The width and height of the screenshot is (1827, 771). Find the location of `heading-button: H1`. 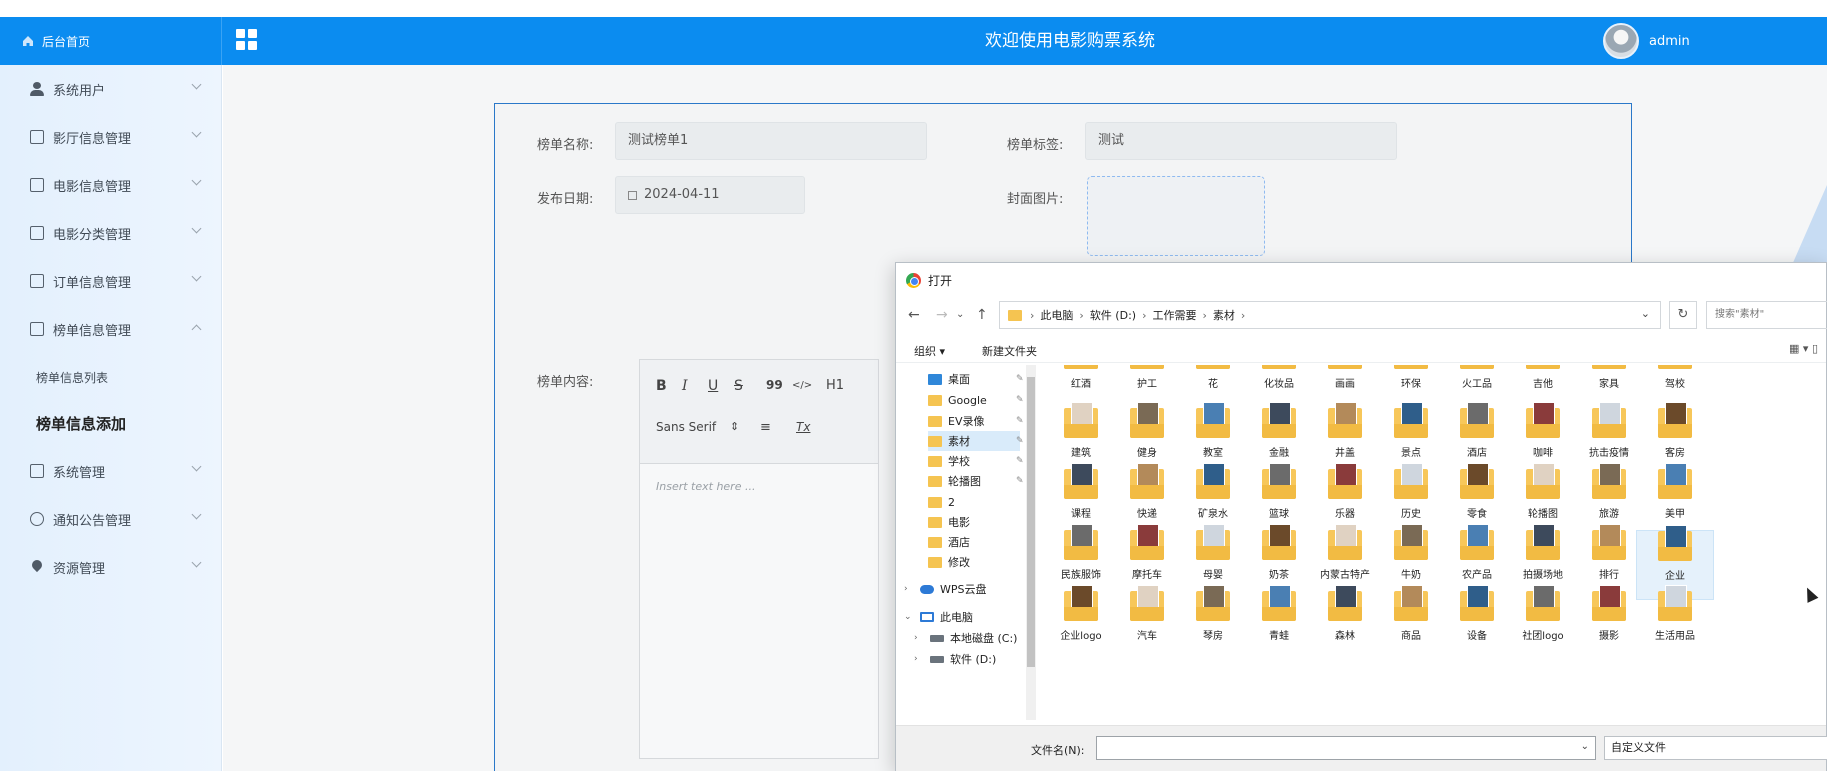

heading-button: H1 is located at coordinates (835, 385).